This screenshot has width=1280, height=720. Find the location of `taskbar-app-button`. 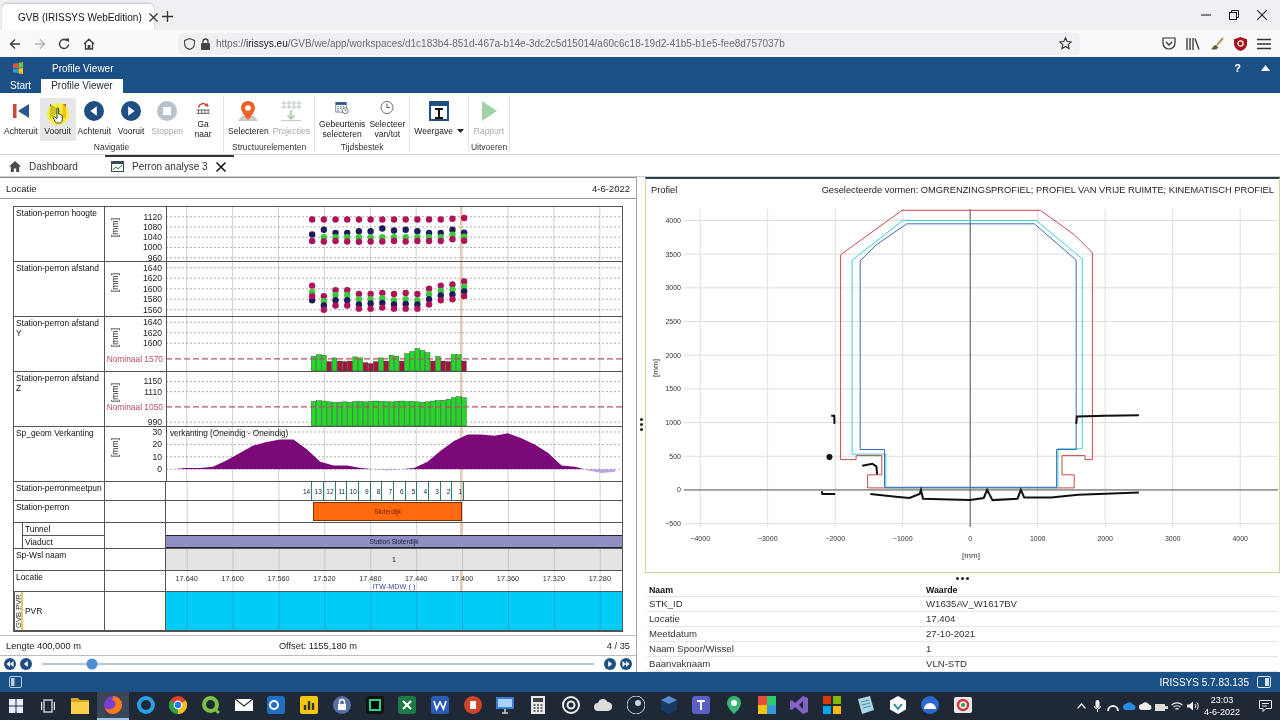

taskbar-app-button is located at coordinates (113, 706).